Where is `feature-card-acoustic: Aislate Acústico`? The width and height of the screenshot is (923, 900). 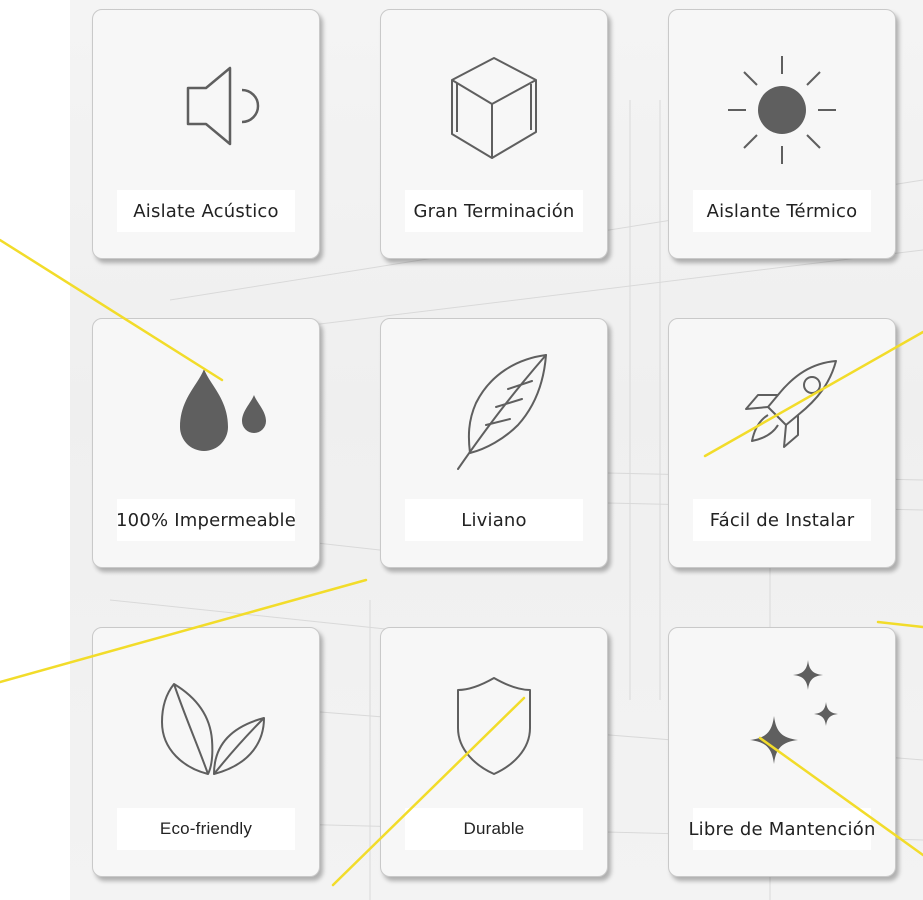
feature-card-acoustic: Aislate Acústico is located at coordinates (206, 134).